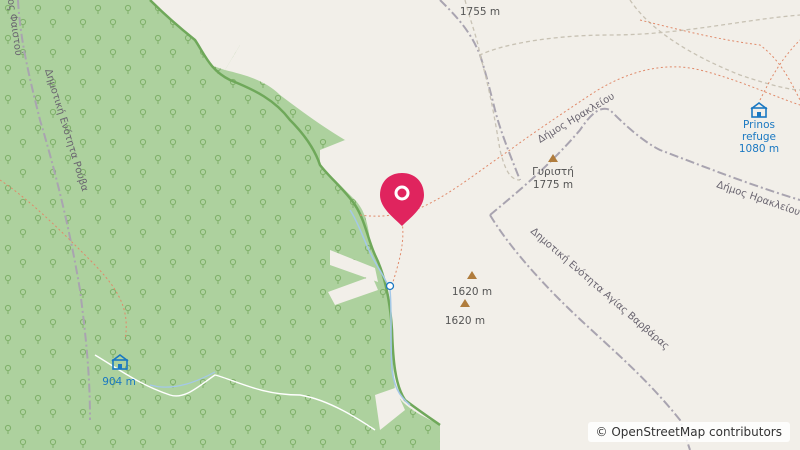 The height and width of the screenshot is (450, 800). Describe the element at coordinates (119, 382) in the screenshot. I see `shelter-elevation: 904 m` at that location.